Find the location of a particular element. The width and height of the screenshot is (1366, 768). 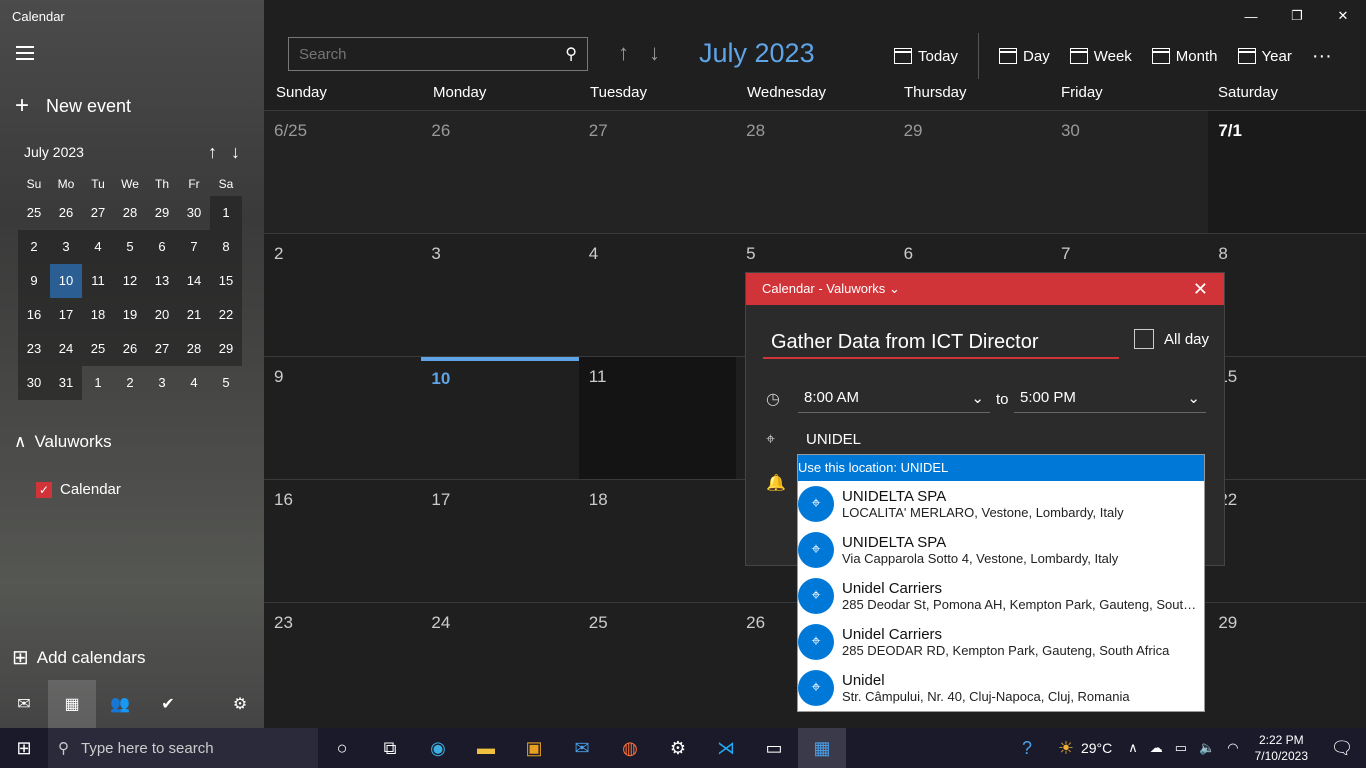

event-title-input: Gather Data from ICT Director is located at coordinates (941, 342).